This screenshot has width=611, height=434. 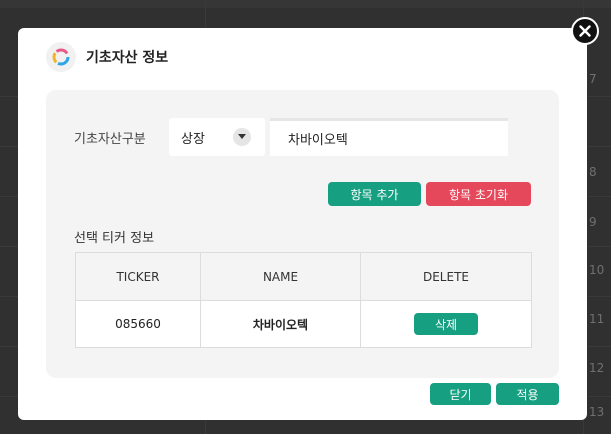 What do you see at coordinates (593, 222) in the screenshot?
I see `background-row-number: 9` at bounding box center [593, 222].